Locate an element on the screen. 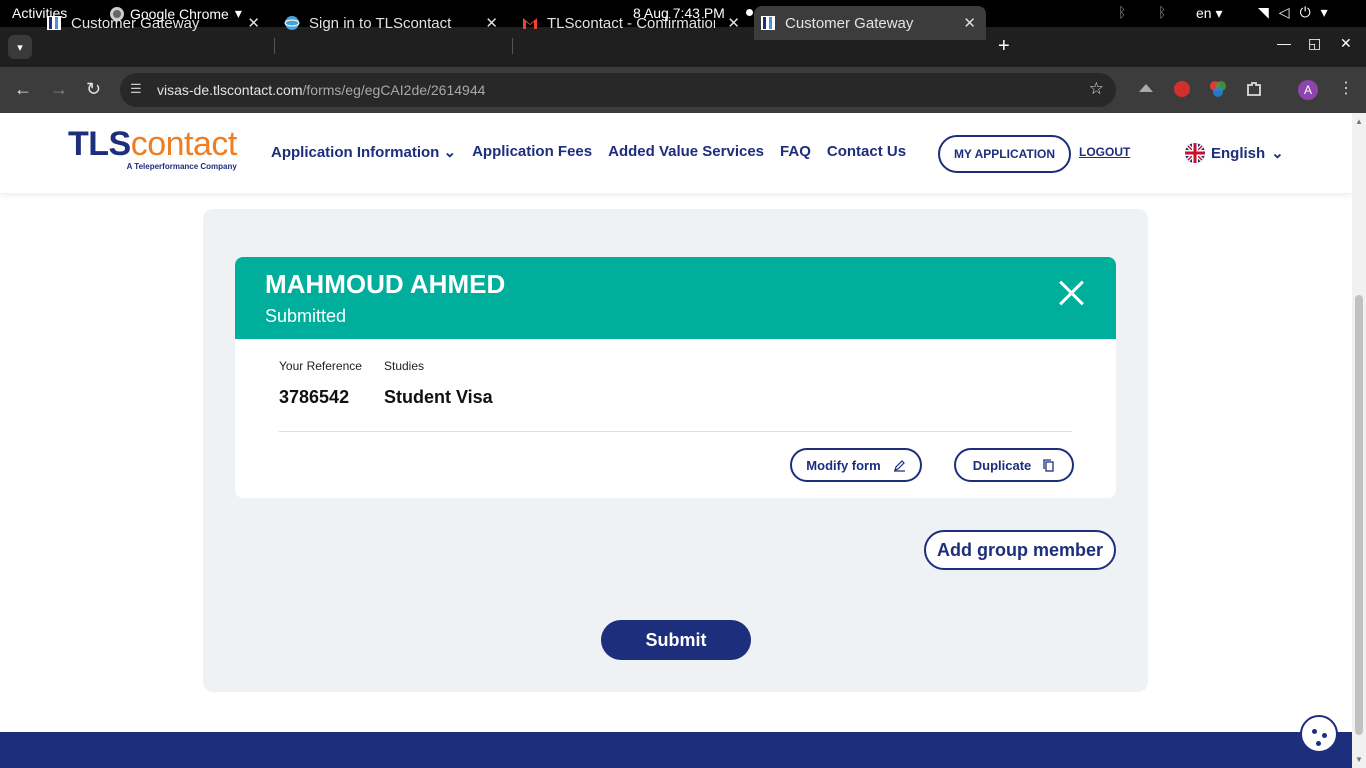 The image size is (1366, 768). reference-label: Your Reference is located at coordinates (320, 366).